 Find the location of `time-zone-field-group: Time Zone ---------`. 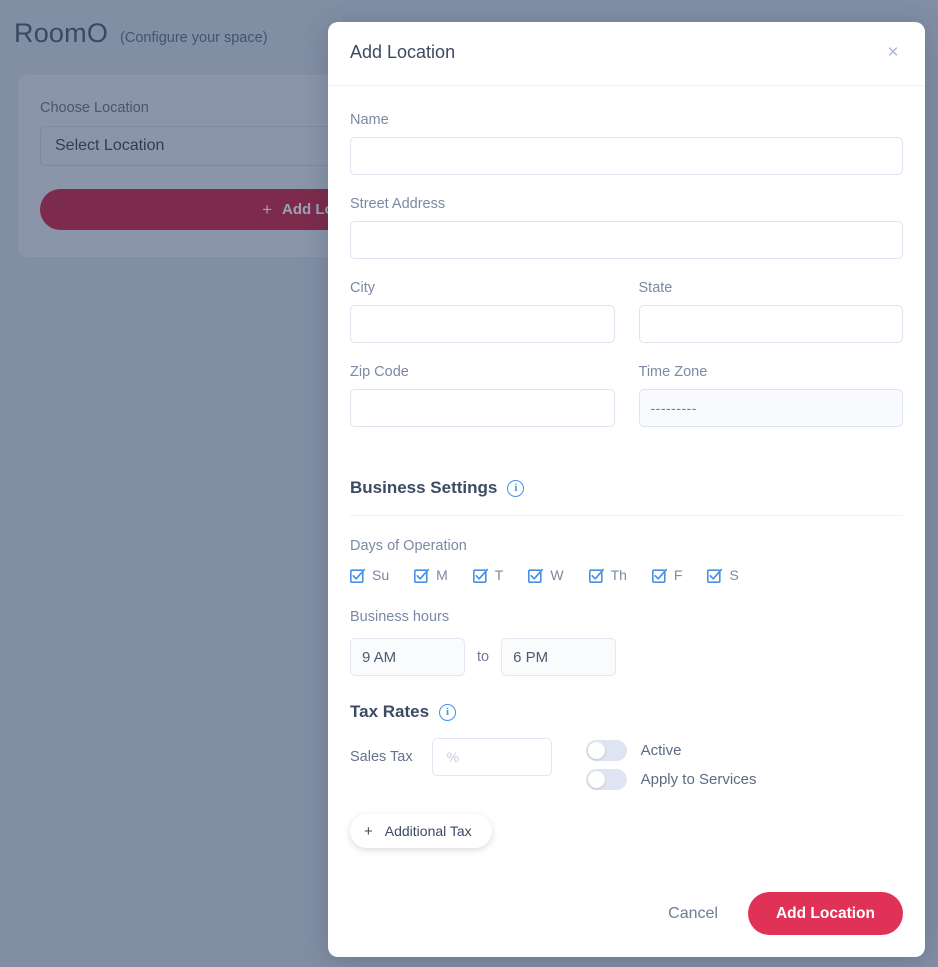

time-zone-field-group: Time Zone --------- is located at coordinates (770, 395).